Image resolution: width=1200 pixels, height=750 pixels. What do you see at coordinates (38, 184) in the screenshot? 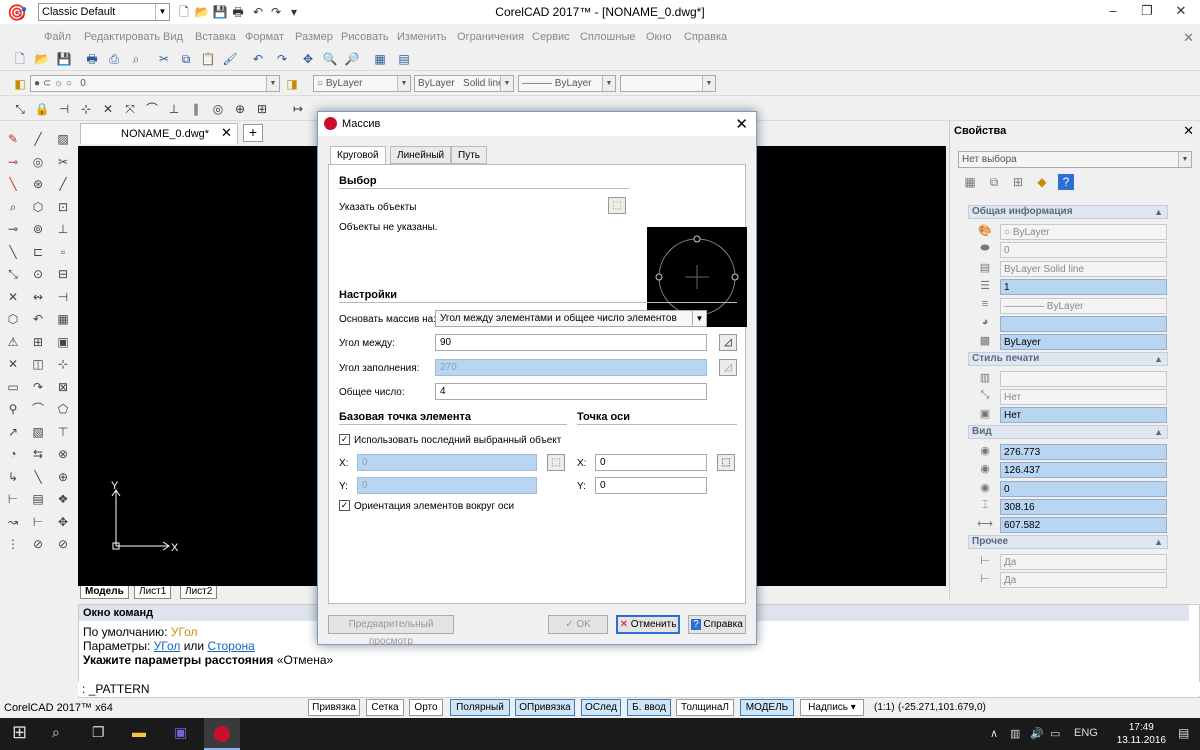
I see `ellipse-icon: ⊛` at bounding box center [38, 184].